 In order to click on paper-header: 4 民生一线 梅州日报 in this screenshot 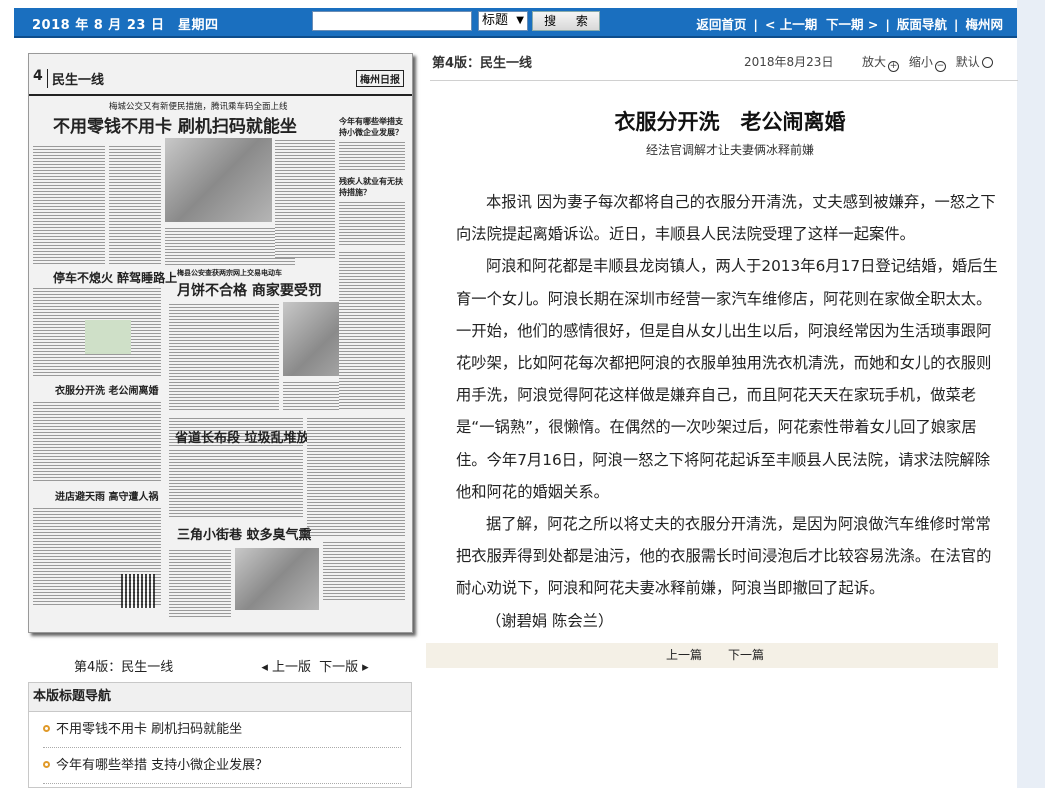, I will do `click(220, 82)`.